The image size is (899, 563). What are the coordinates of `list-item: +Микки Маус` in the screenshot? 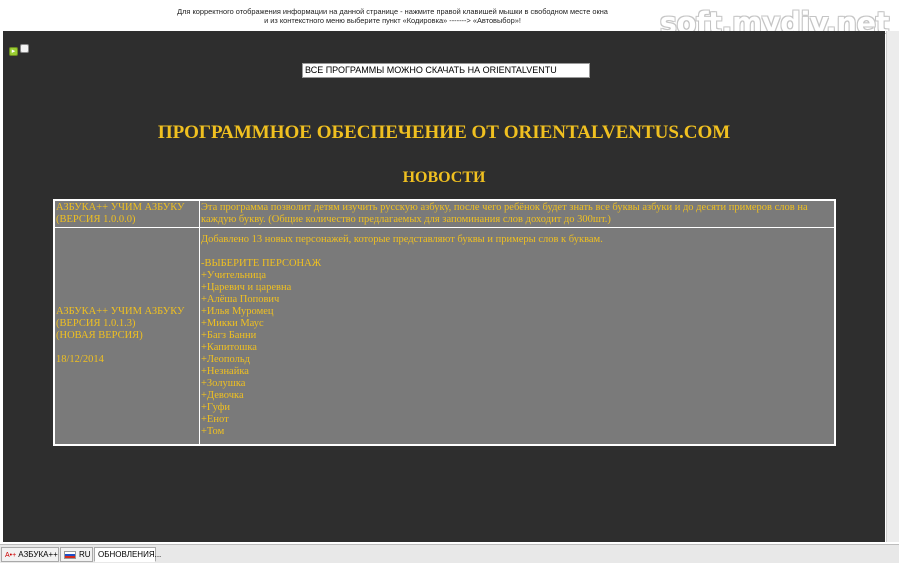 It's located at (232, 323).